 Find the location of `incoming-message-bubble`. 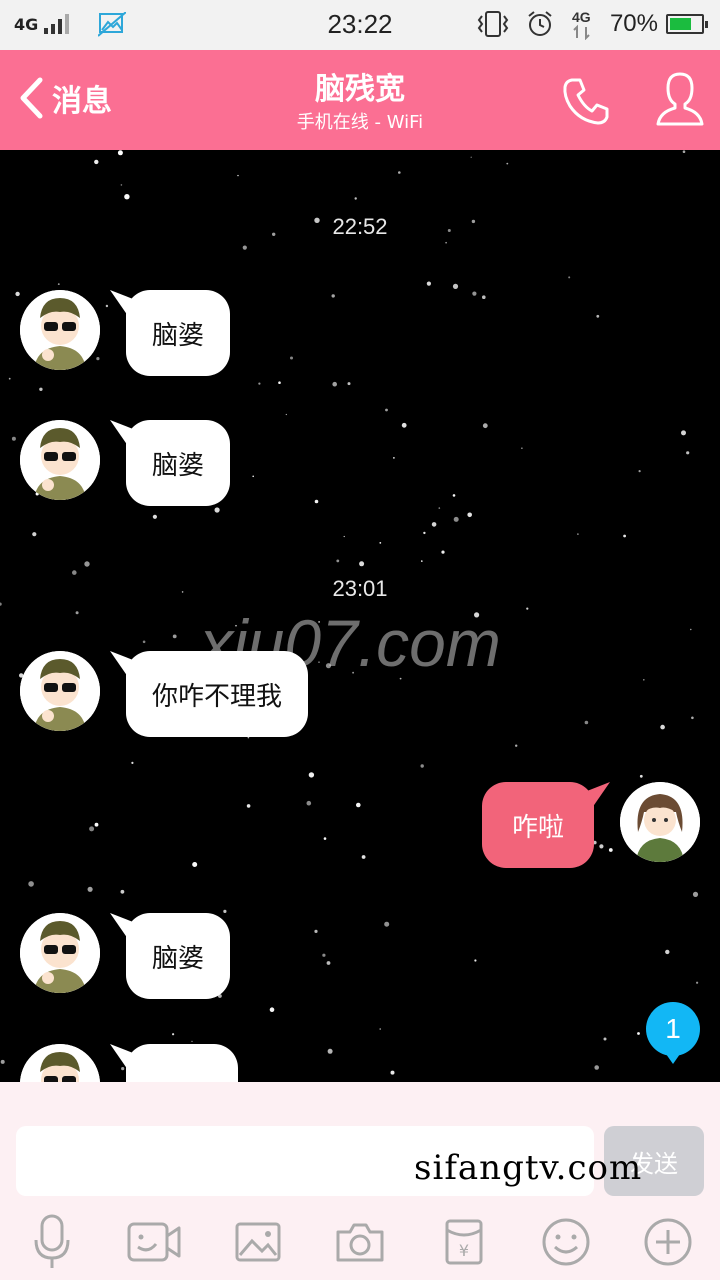

incoming-message-bubble is located at coordinates (182, 1063).